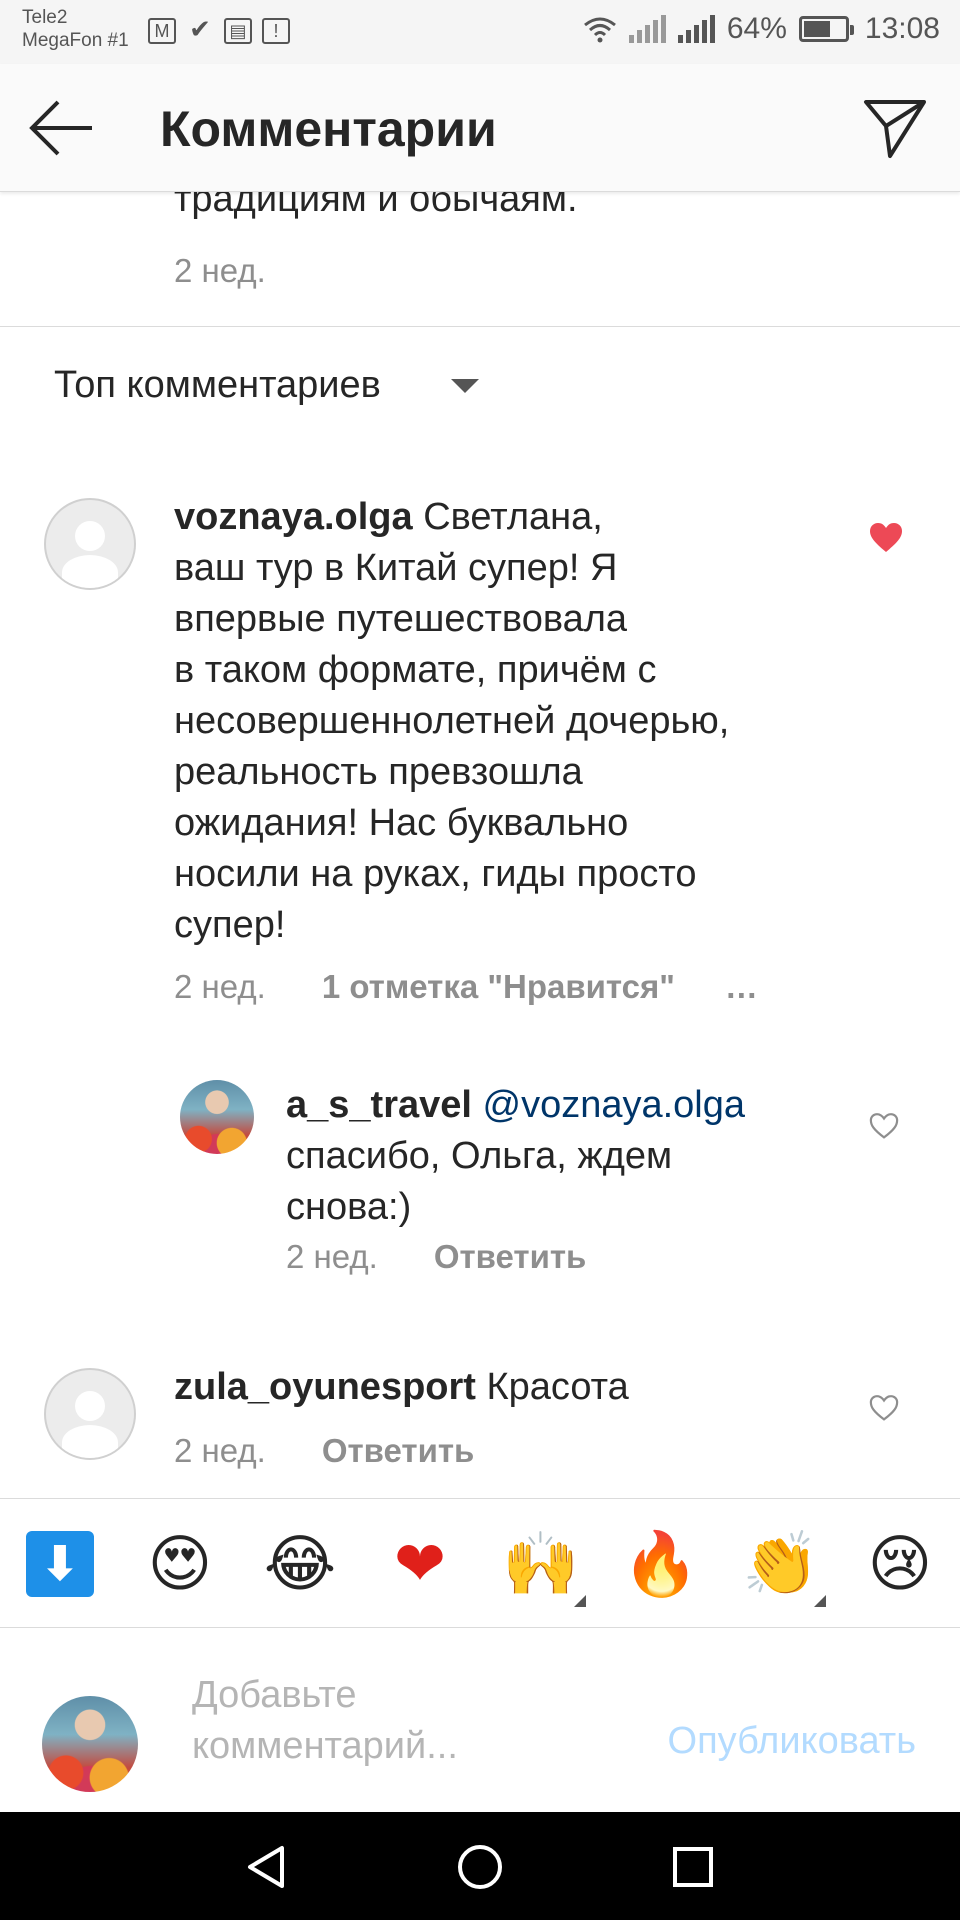 This screenshot has height=1920, width=960. Describe the element at coordinates (415, 670) in the screenshot. I see `comment-line: в таком формате, причём с` at that location.